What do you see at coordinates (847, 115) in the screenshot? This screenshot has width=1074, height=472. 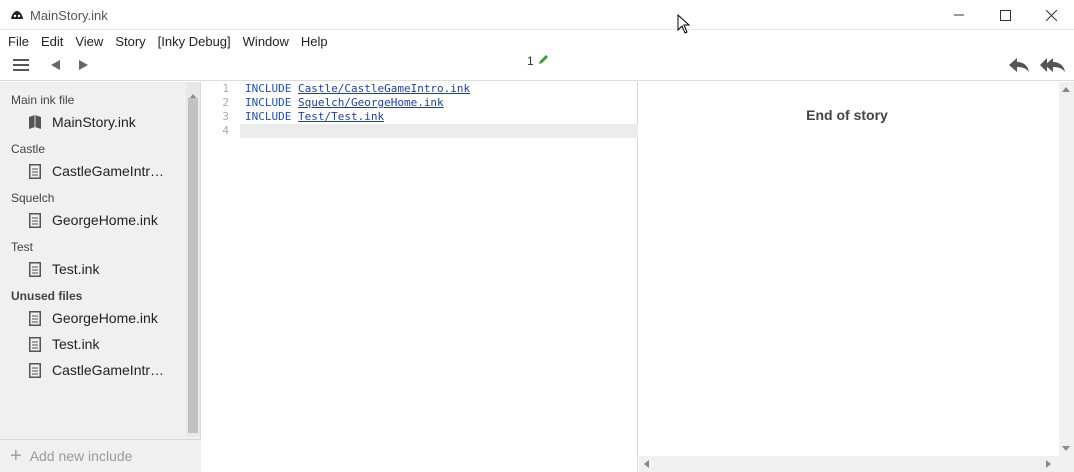 I see `end-of-story-text: End of story` at bounding box center [847, 115].